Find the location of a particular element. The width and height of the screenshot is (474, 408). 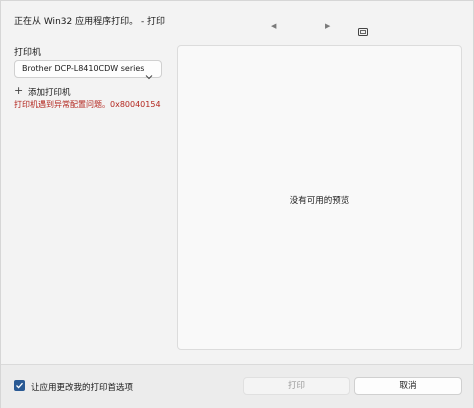

allow-app-preferences-checkbox is located at coordinates (19, 385).